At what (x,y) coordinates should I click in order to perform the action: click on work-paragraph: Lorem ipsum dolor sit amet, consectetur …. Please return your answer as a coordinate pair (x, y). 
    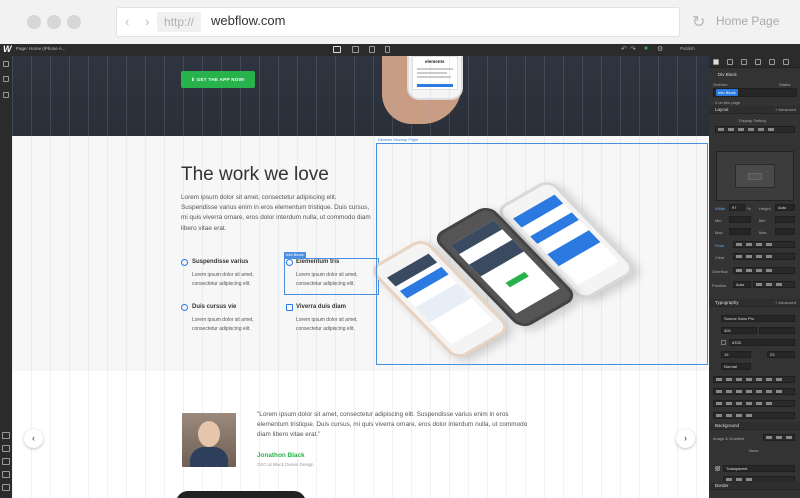
    Looking at the image, I should click on (276, 213).